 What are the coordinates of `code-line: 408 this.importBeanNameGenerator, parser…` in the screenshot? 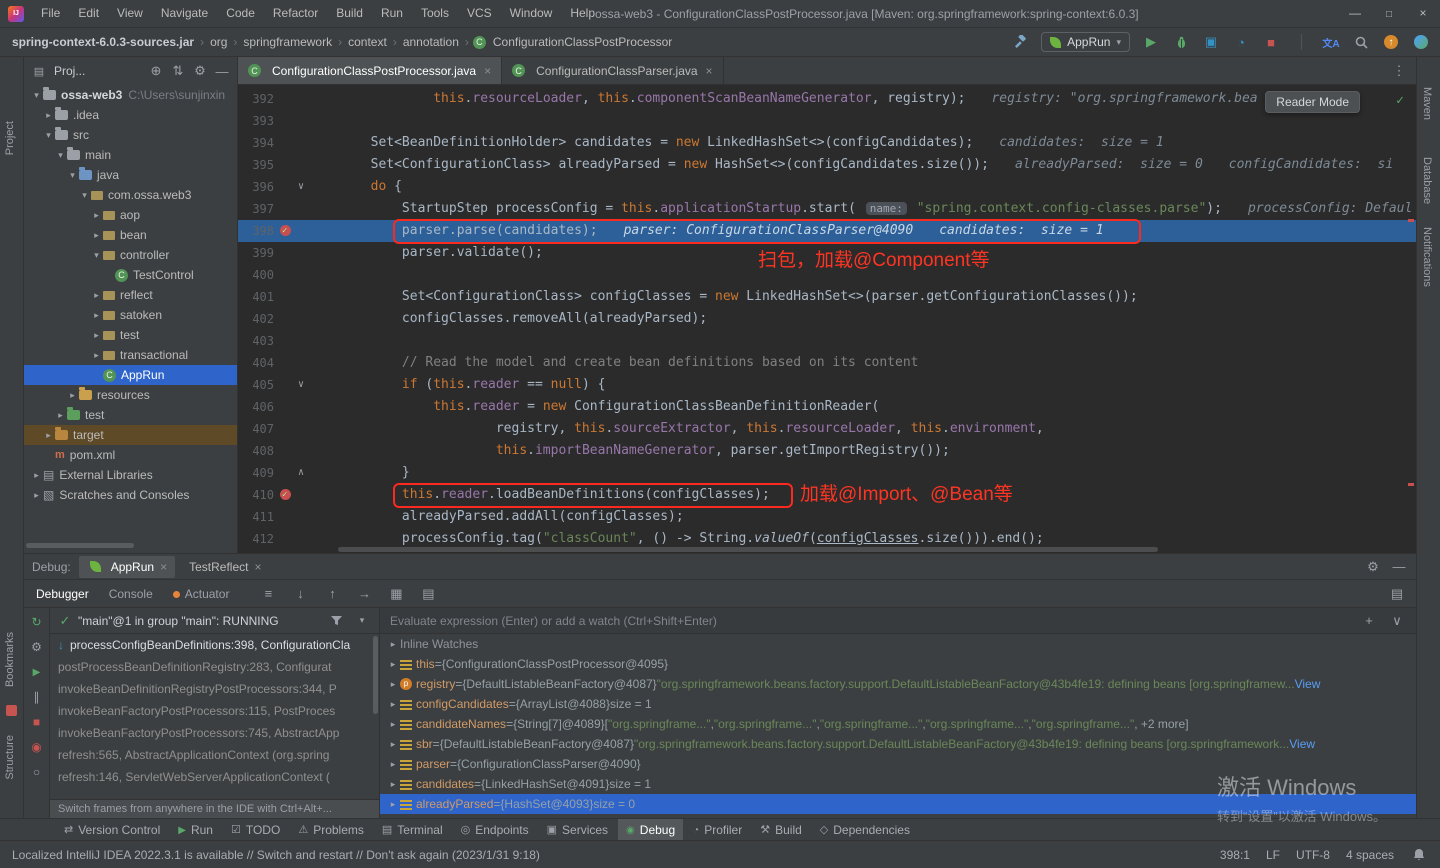 It's located at (827, 451).